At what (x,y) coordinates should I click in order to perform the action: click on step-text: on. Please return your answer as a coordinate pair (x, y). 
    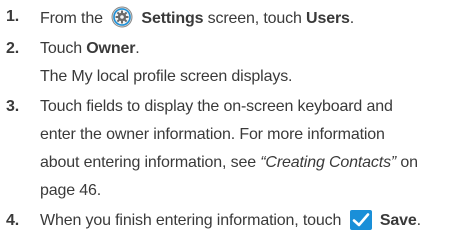
    Looking at the image, I should click on (409, 162).